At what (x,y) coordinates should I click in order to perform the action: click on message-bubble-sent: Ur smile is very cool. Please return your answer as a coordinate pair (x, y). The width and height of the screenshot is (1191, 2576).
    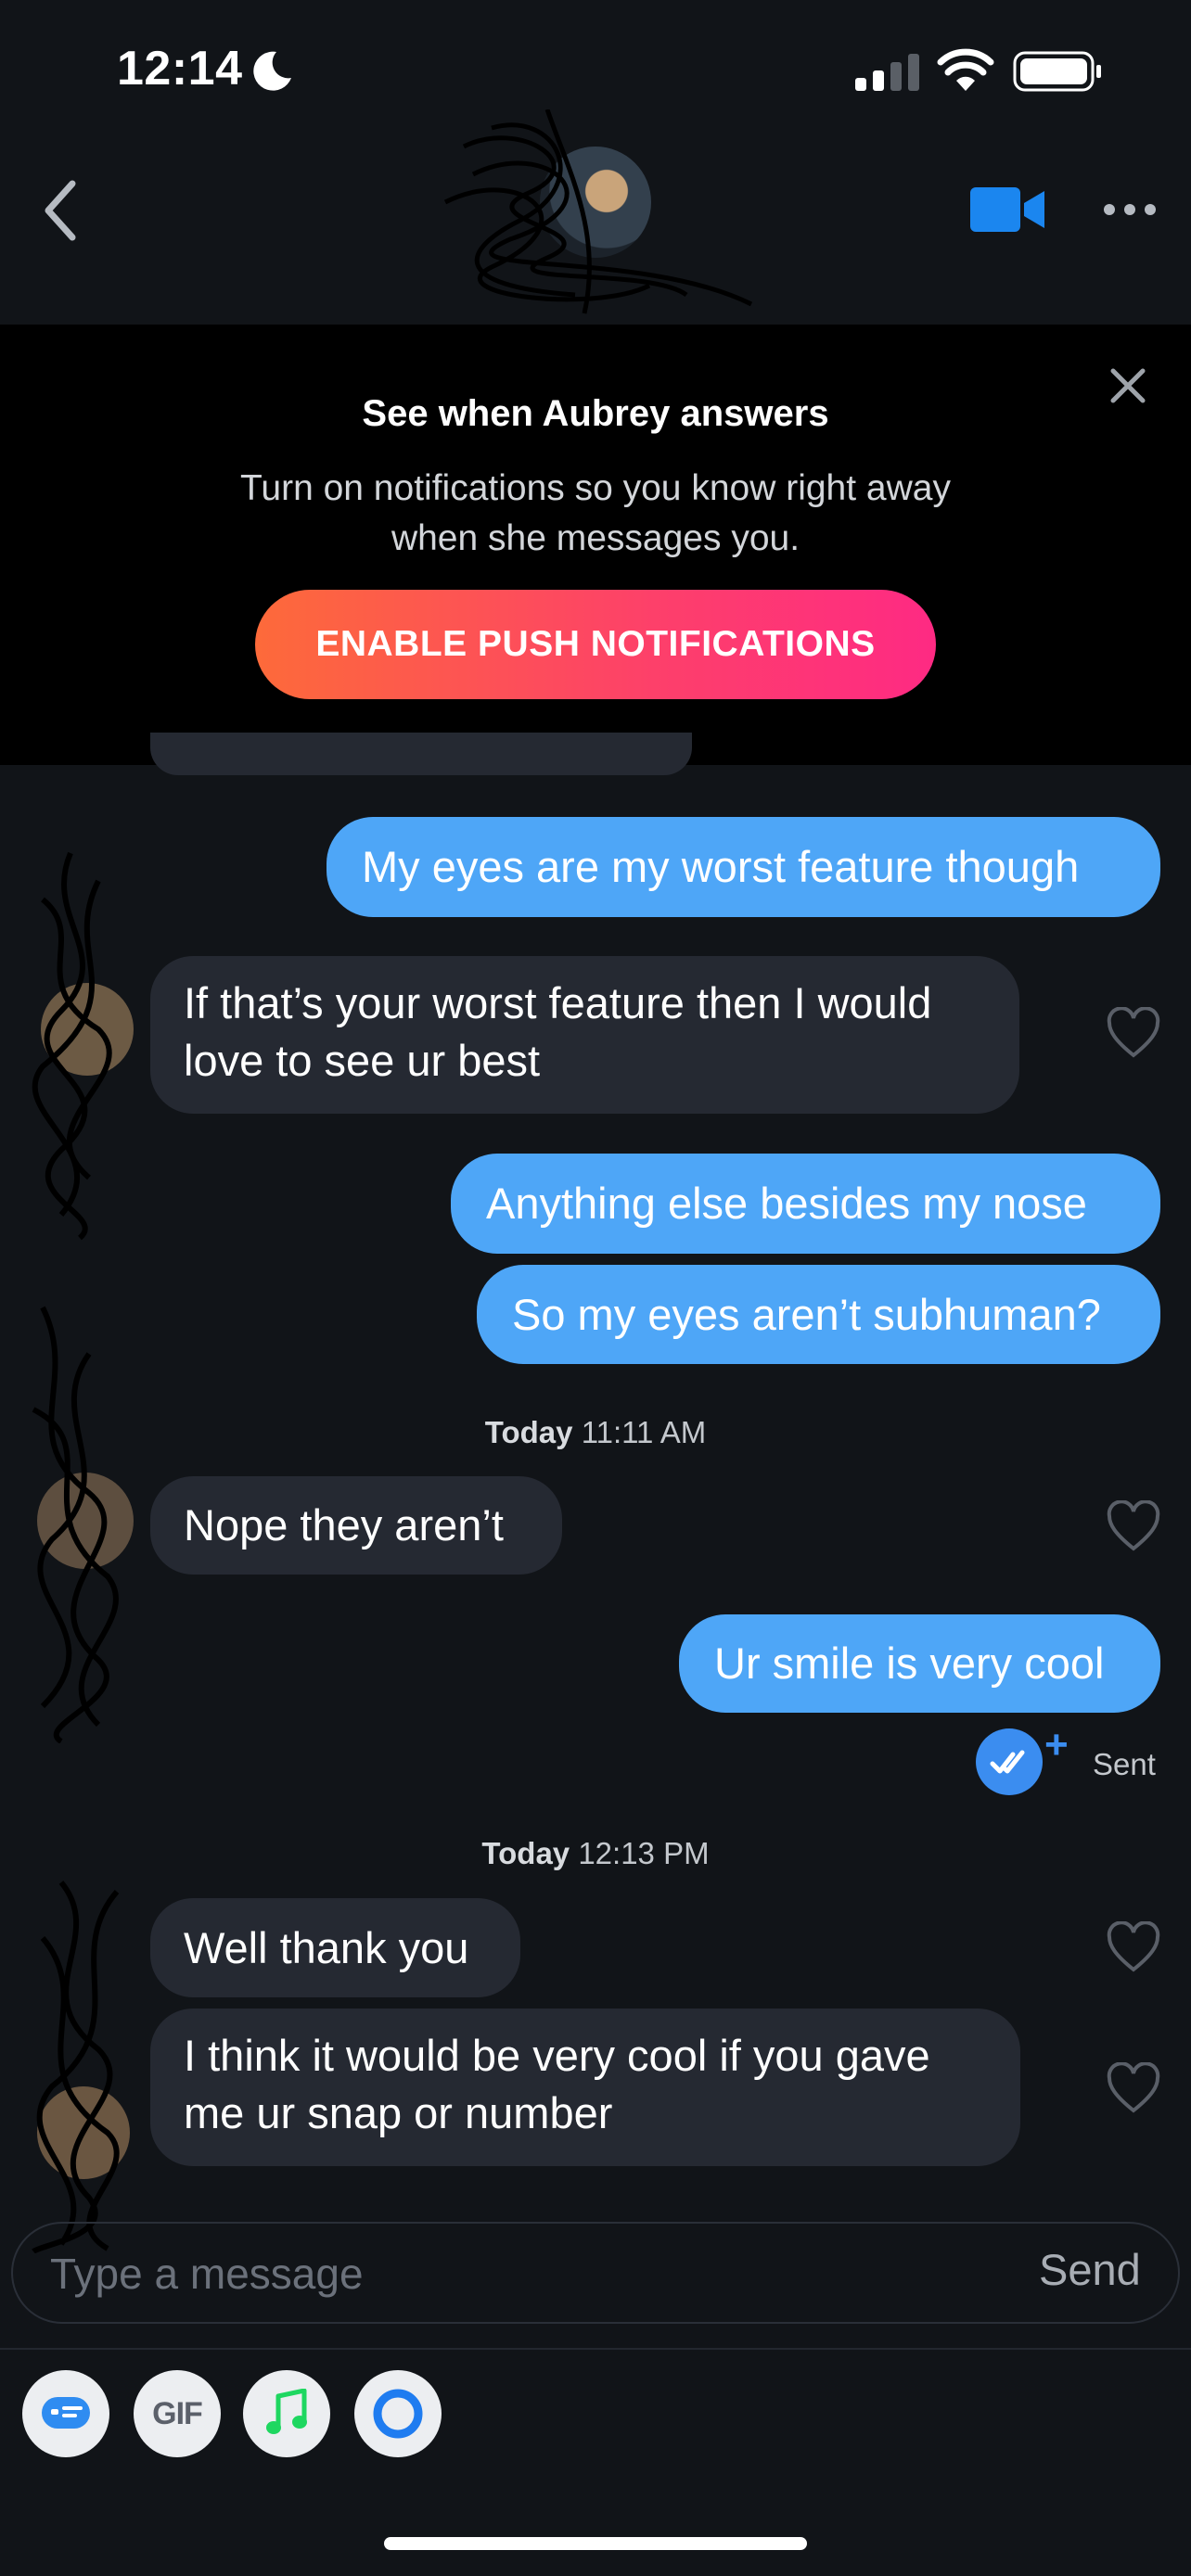
    Looking at the image, I should click on (919, 1664).